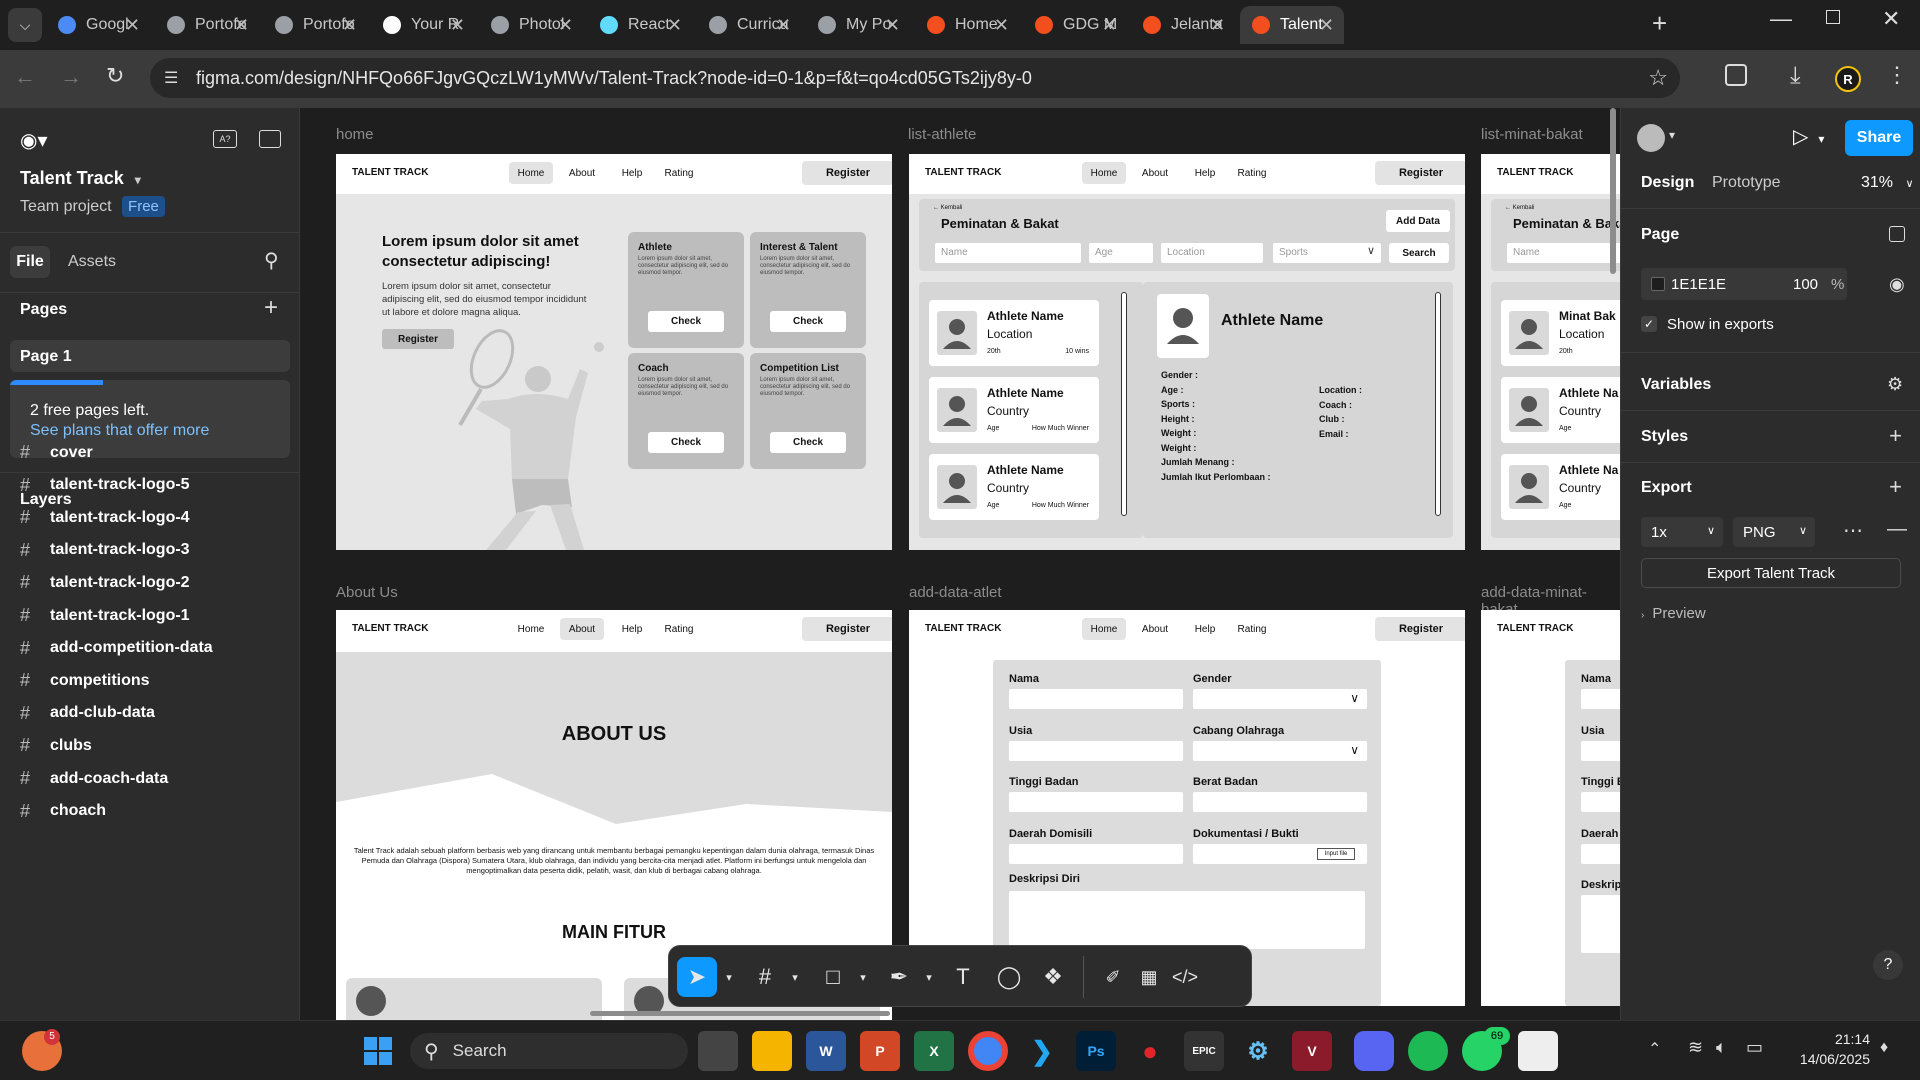 This screenshot has width=1920, height=1080. Describe the element at coordinates (1042, 1051) in the screenshot. I see `vscode-icon: ❯` at that location.